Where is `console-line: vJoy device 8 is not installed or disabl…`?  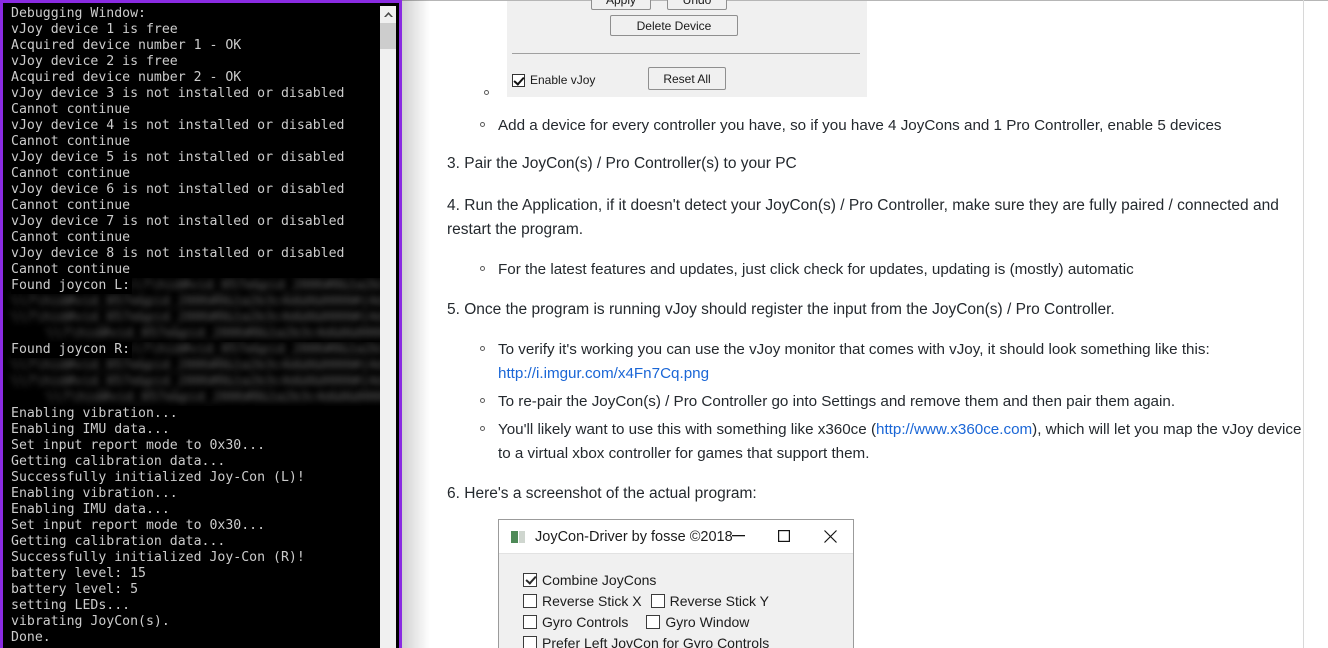
console-line: vJoy device 8 is not installed or disabl… is located at coordinates (178, 253).